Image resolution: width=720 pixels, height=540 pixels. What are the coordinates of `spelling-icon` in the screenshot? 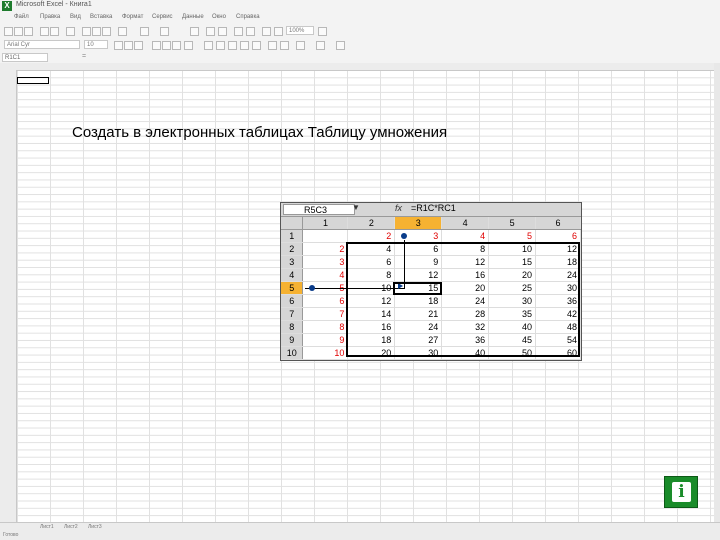 It's located at (70, 31).